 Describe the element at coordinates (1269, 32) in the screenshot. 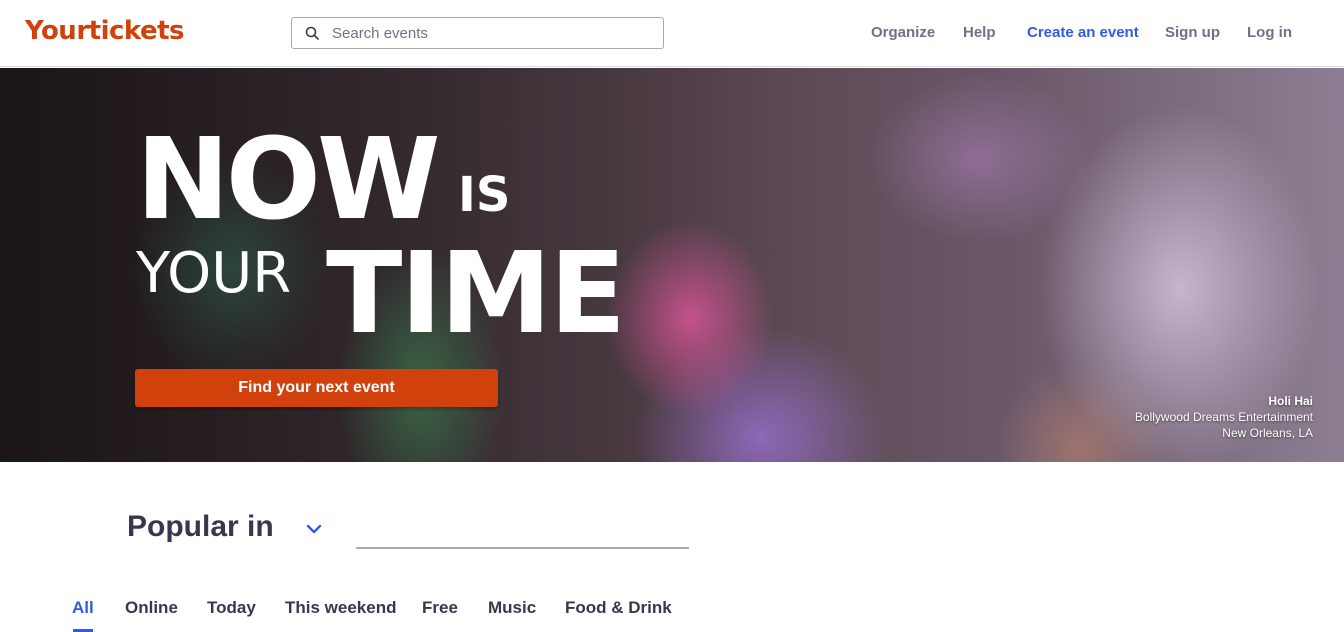

I see `nav-log-in: Log in` at that location.